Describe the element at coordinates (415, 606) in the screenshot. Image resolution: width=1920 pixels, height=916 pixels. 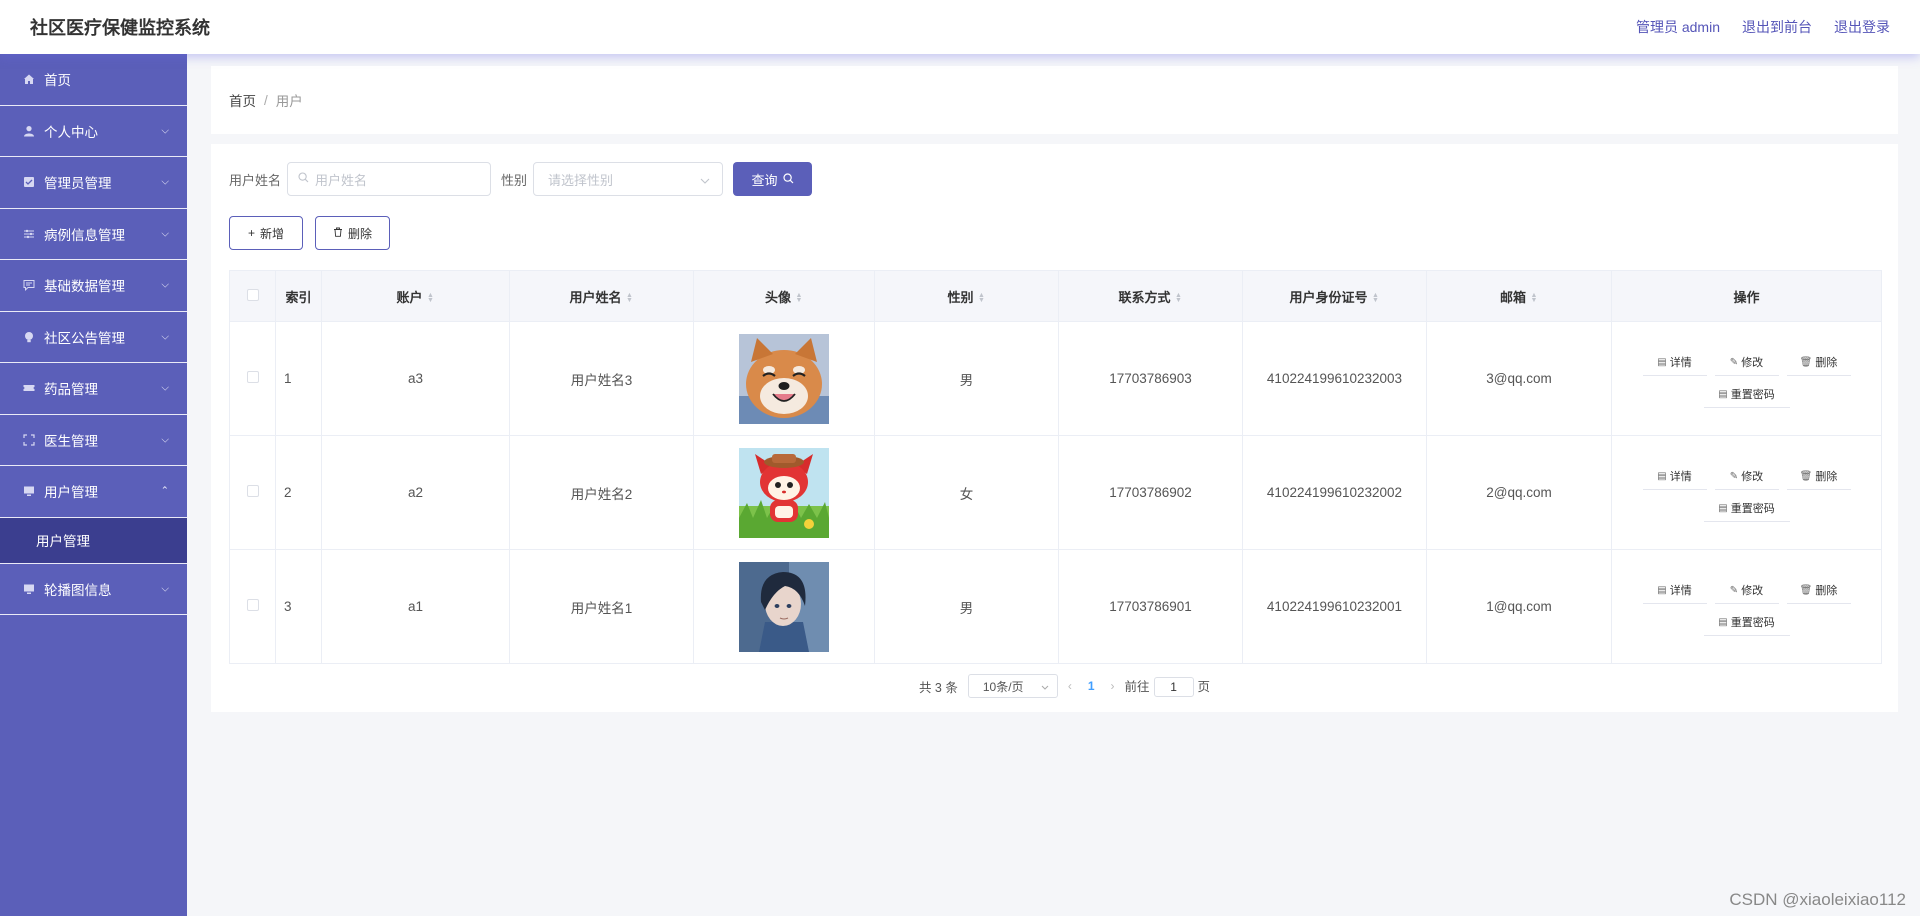
I see `cell-account: a1` at that location.